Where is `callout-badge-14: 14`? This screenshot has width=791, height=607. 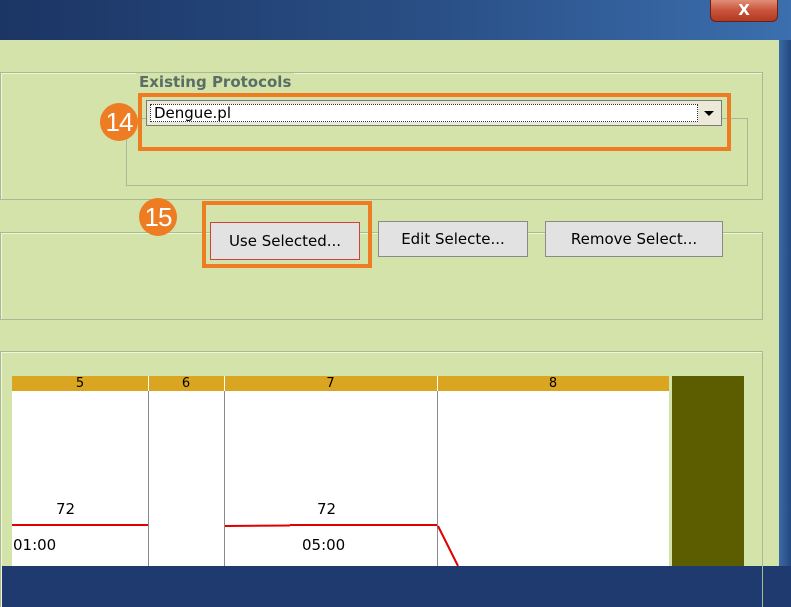 callout-badge-14: 14 is located at coordinates (119, 122).